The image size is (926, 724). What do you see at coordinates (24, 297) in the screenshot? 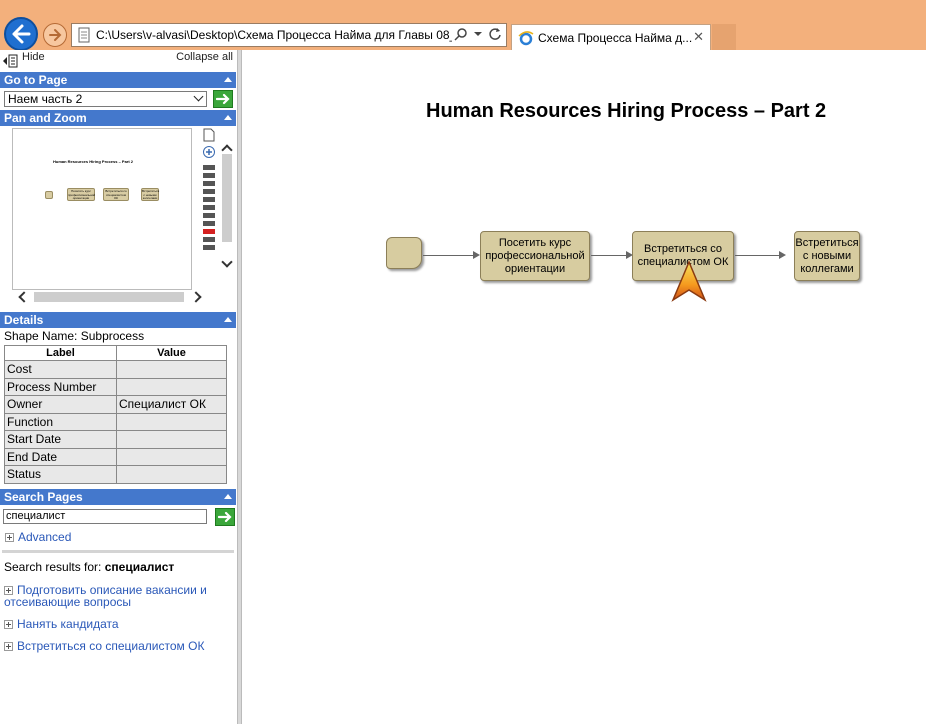
I see `chevron-left-icon` at bounding box center [24, 297].